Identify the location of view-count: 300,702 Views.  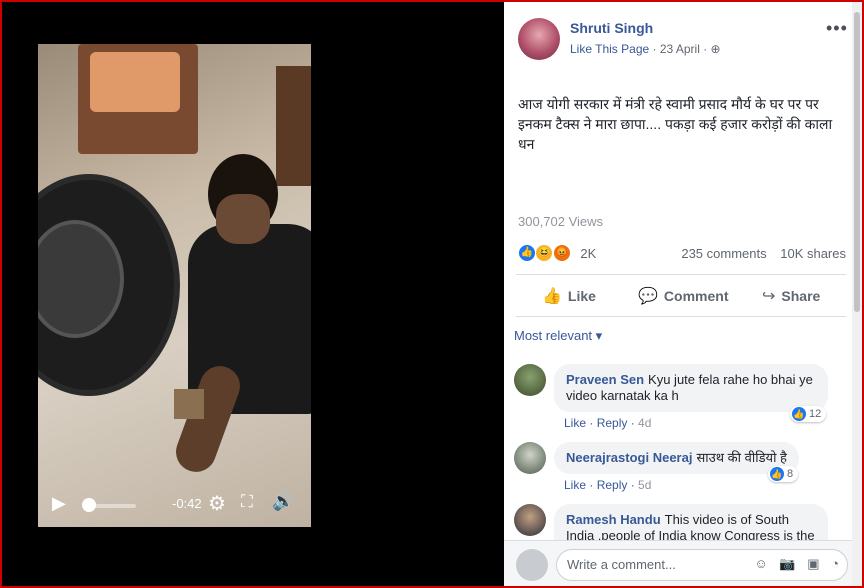
(561, 221).